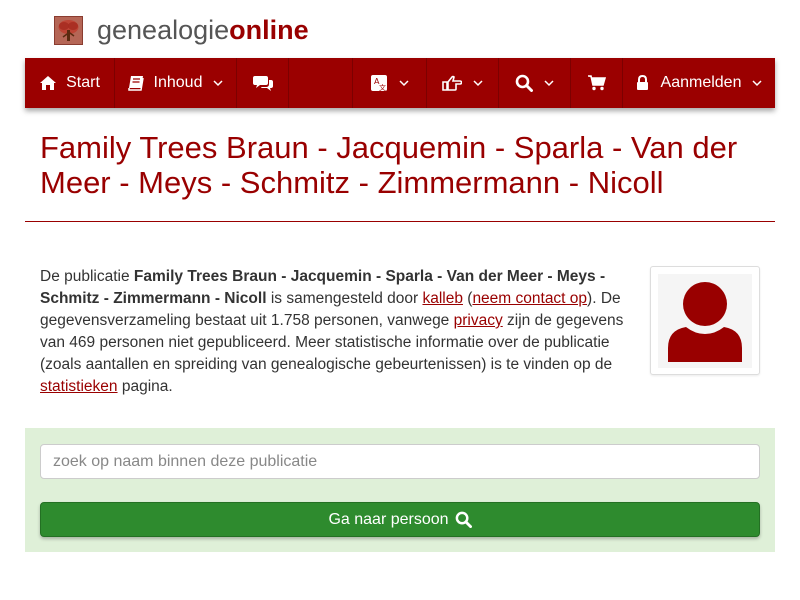 This screenshot has width=800, height=600. I want to click on nav-aanmelden-label: Aanmelden, so click(701, 82).